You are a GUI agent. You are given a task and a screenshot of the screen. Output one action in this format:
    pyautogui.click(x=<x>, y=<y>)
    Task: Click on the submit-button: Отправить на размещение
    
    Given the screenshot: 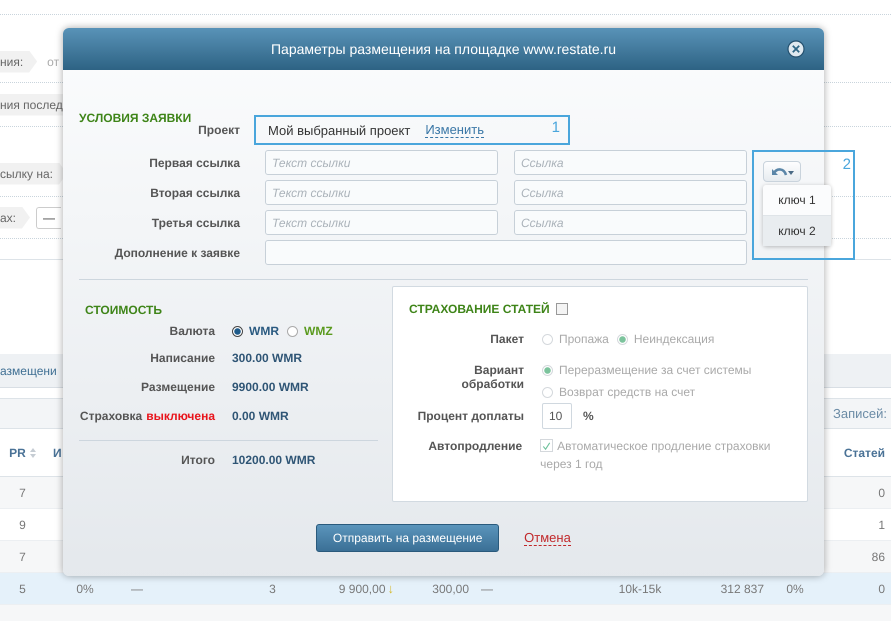 What is the action you would take?
    pyautogui.click(x=408, y=538)
    